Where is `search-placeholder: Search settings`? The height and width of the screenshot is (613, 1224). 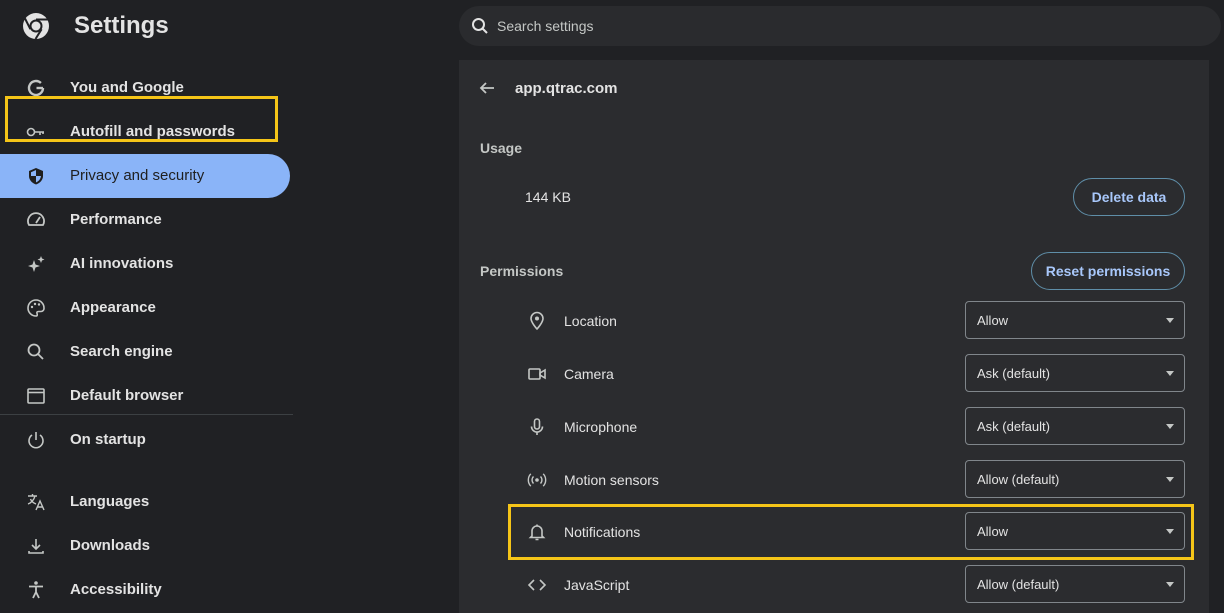 search-placeholder: Search settings is located at coordinates (545, 26).